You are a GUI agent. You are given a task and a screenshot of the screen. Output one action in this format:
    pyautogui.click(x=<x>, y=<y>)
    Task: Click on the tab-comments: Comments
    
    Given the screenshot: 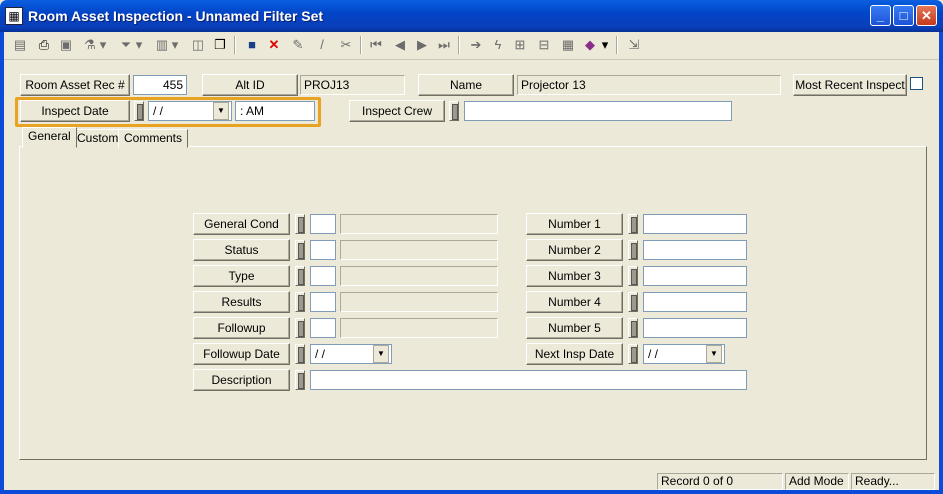 What is the action you would take?
    pyautogui.click(x=153, y=138)
    